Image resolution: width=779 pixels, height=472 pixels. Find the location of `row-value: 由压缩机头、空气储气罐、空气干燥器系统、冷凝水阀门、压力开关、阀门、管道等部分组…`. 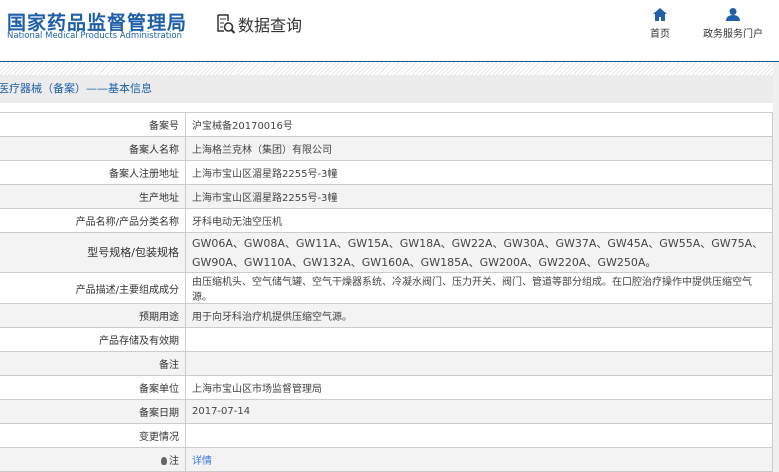

row-value: 由压缩机头、空气储气罐、空气干燥器系统、冷凝水阀门、压力开关、阀门、管道等部分组… is located at coordinates (479, 288).